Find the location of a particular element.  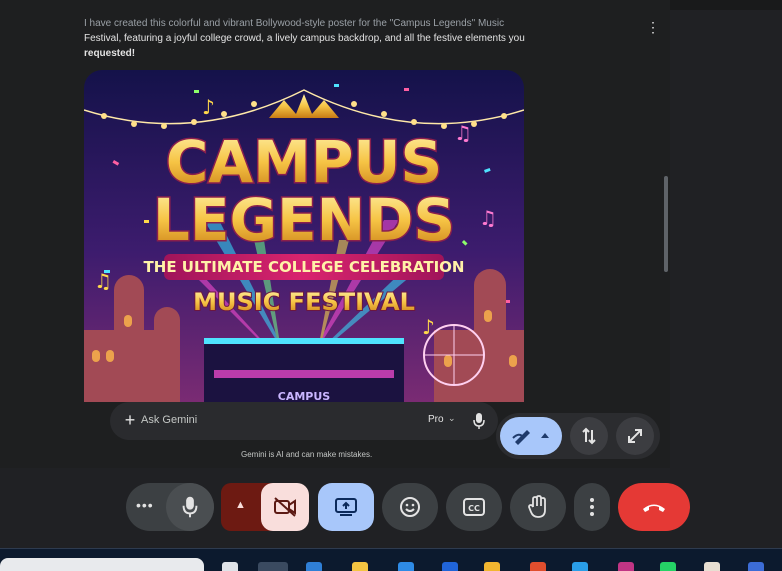

whatsapp-icon is located at coordinates (668, 566).